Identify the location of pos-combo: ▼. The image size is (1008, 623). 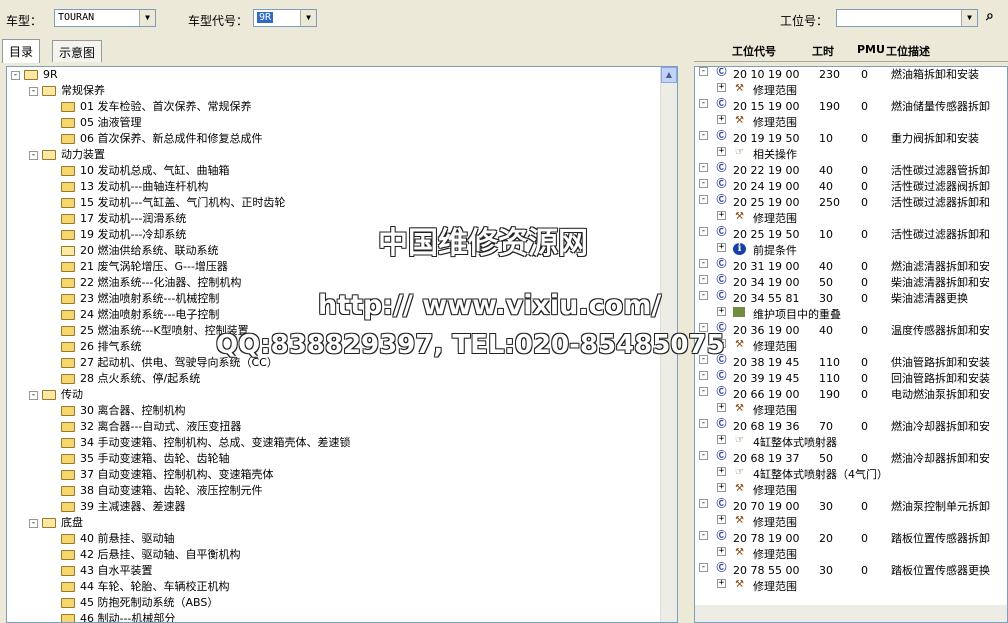
(907, 18).